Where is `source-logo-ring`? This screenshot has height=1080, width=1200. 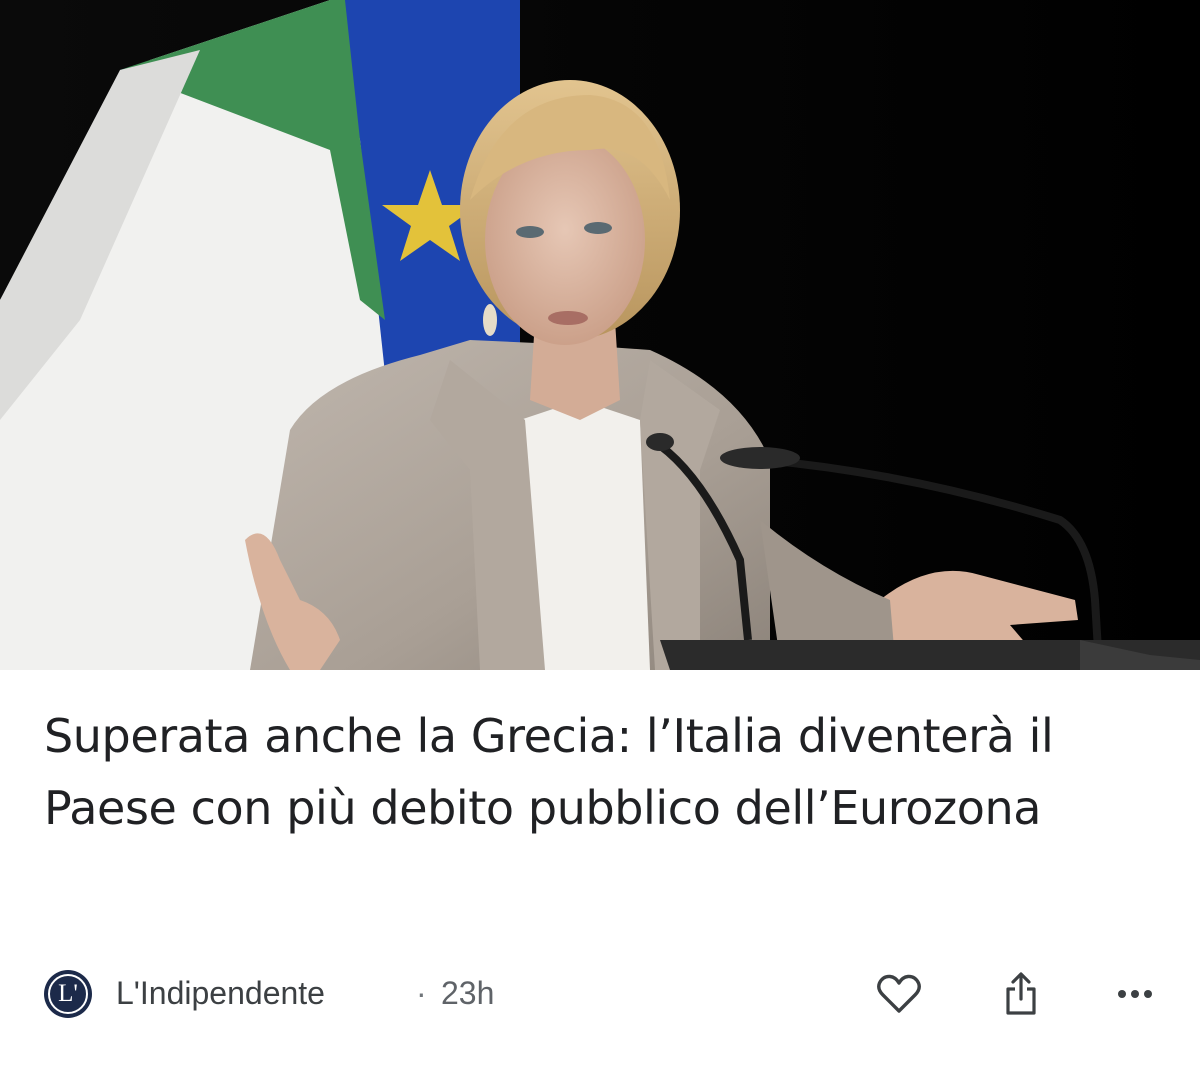 source-logo-ring is located at coordinates (68, 994).